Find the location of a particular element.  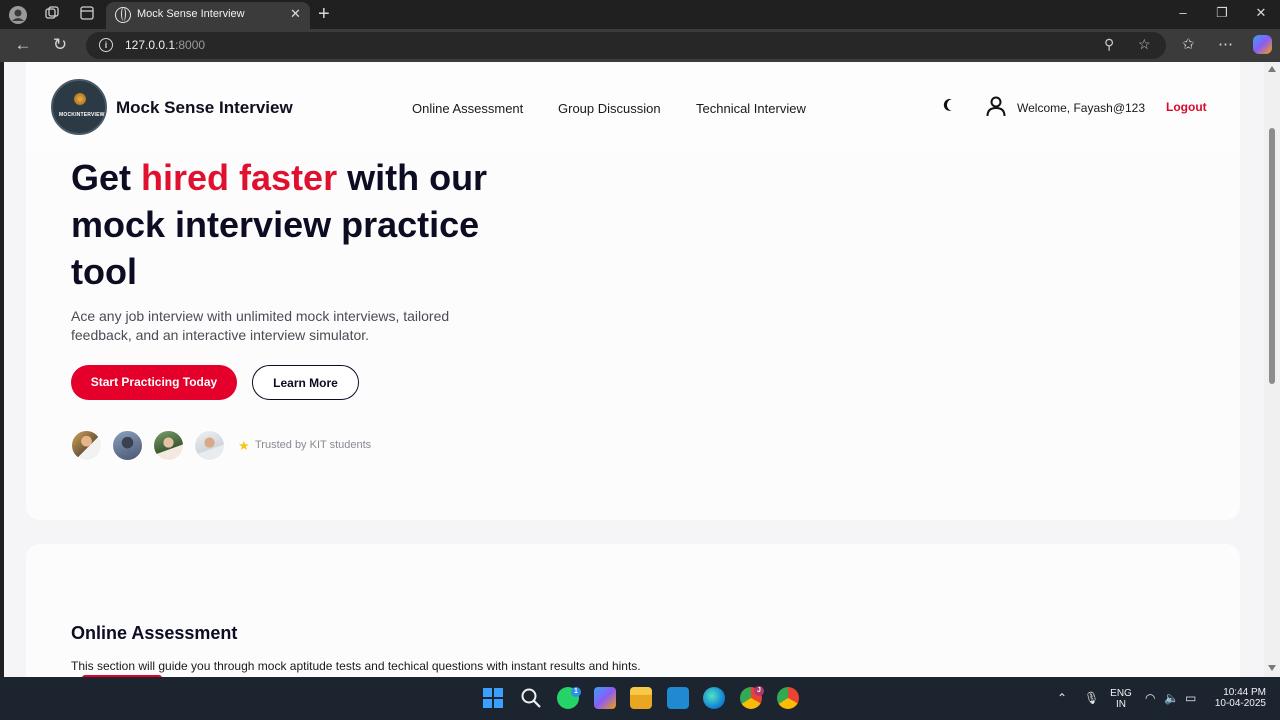

tab-mock-sense-interview: Mock Sense Interview ✕ is located at coordinates (208, 15).